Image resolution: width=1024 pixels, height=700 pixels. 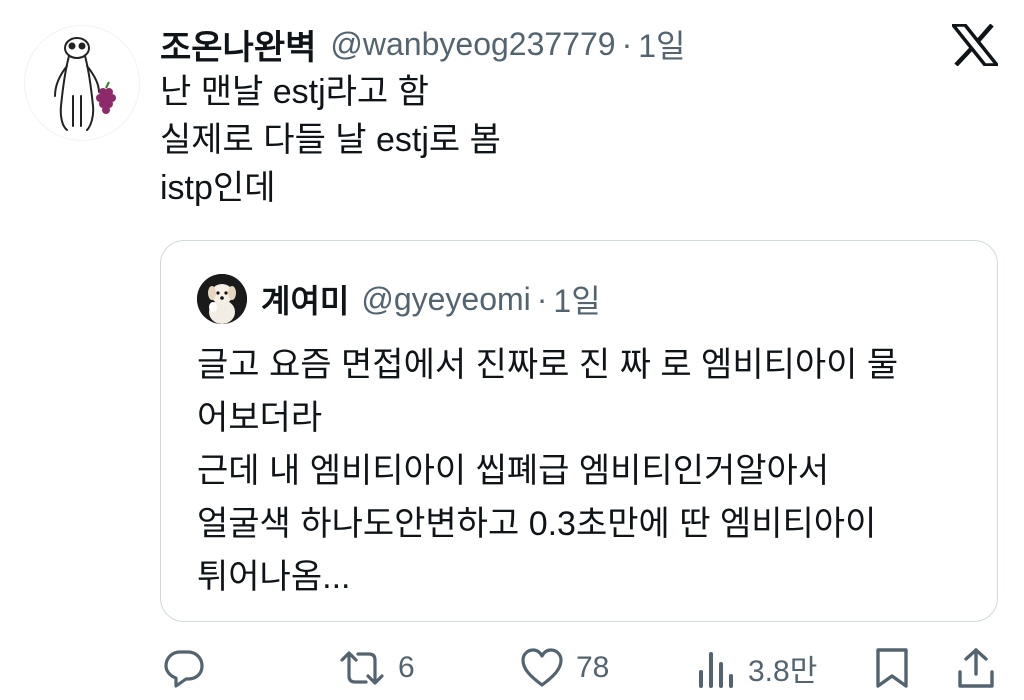 I want to click on tweet-action-bar: 6 78 3.8만, so click(x=512, y=668).